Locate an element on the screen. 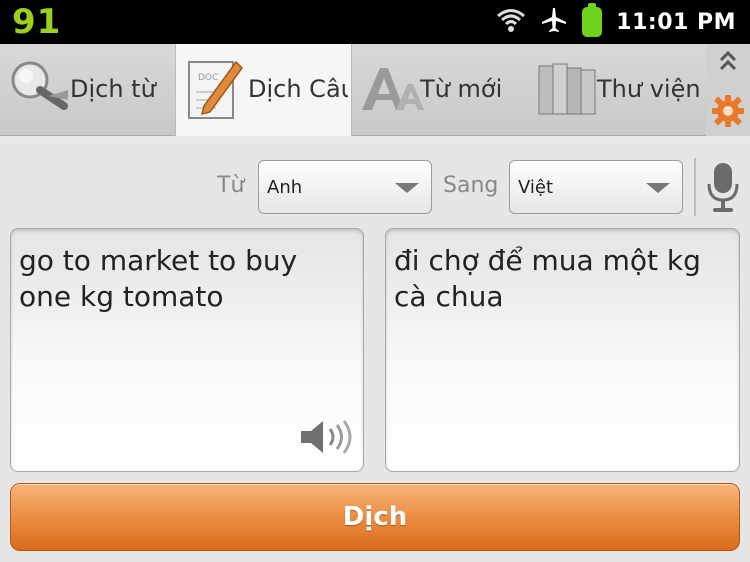 The height and width of the screenshot is (562, 750). status-icons: 11:01 PM is located at coordinates (616, 22).